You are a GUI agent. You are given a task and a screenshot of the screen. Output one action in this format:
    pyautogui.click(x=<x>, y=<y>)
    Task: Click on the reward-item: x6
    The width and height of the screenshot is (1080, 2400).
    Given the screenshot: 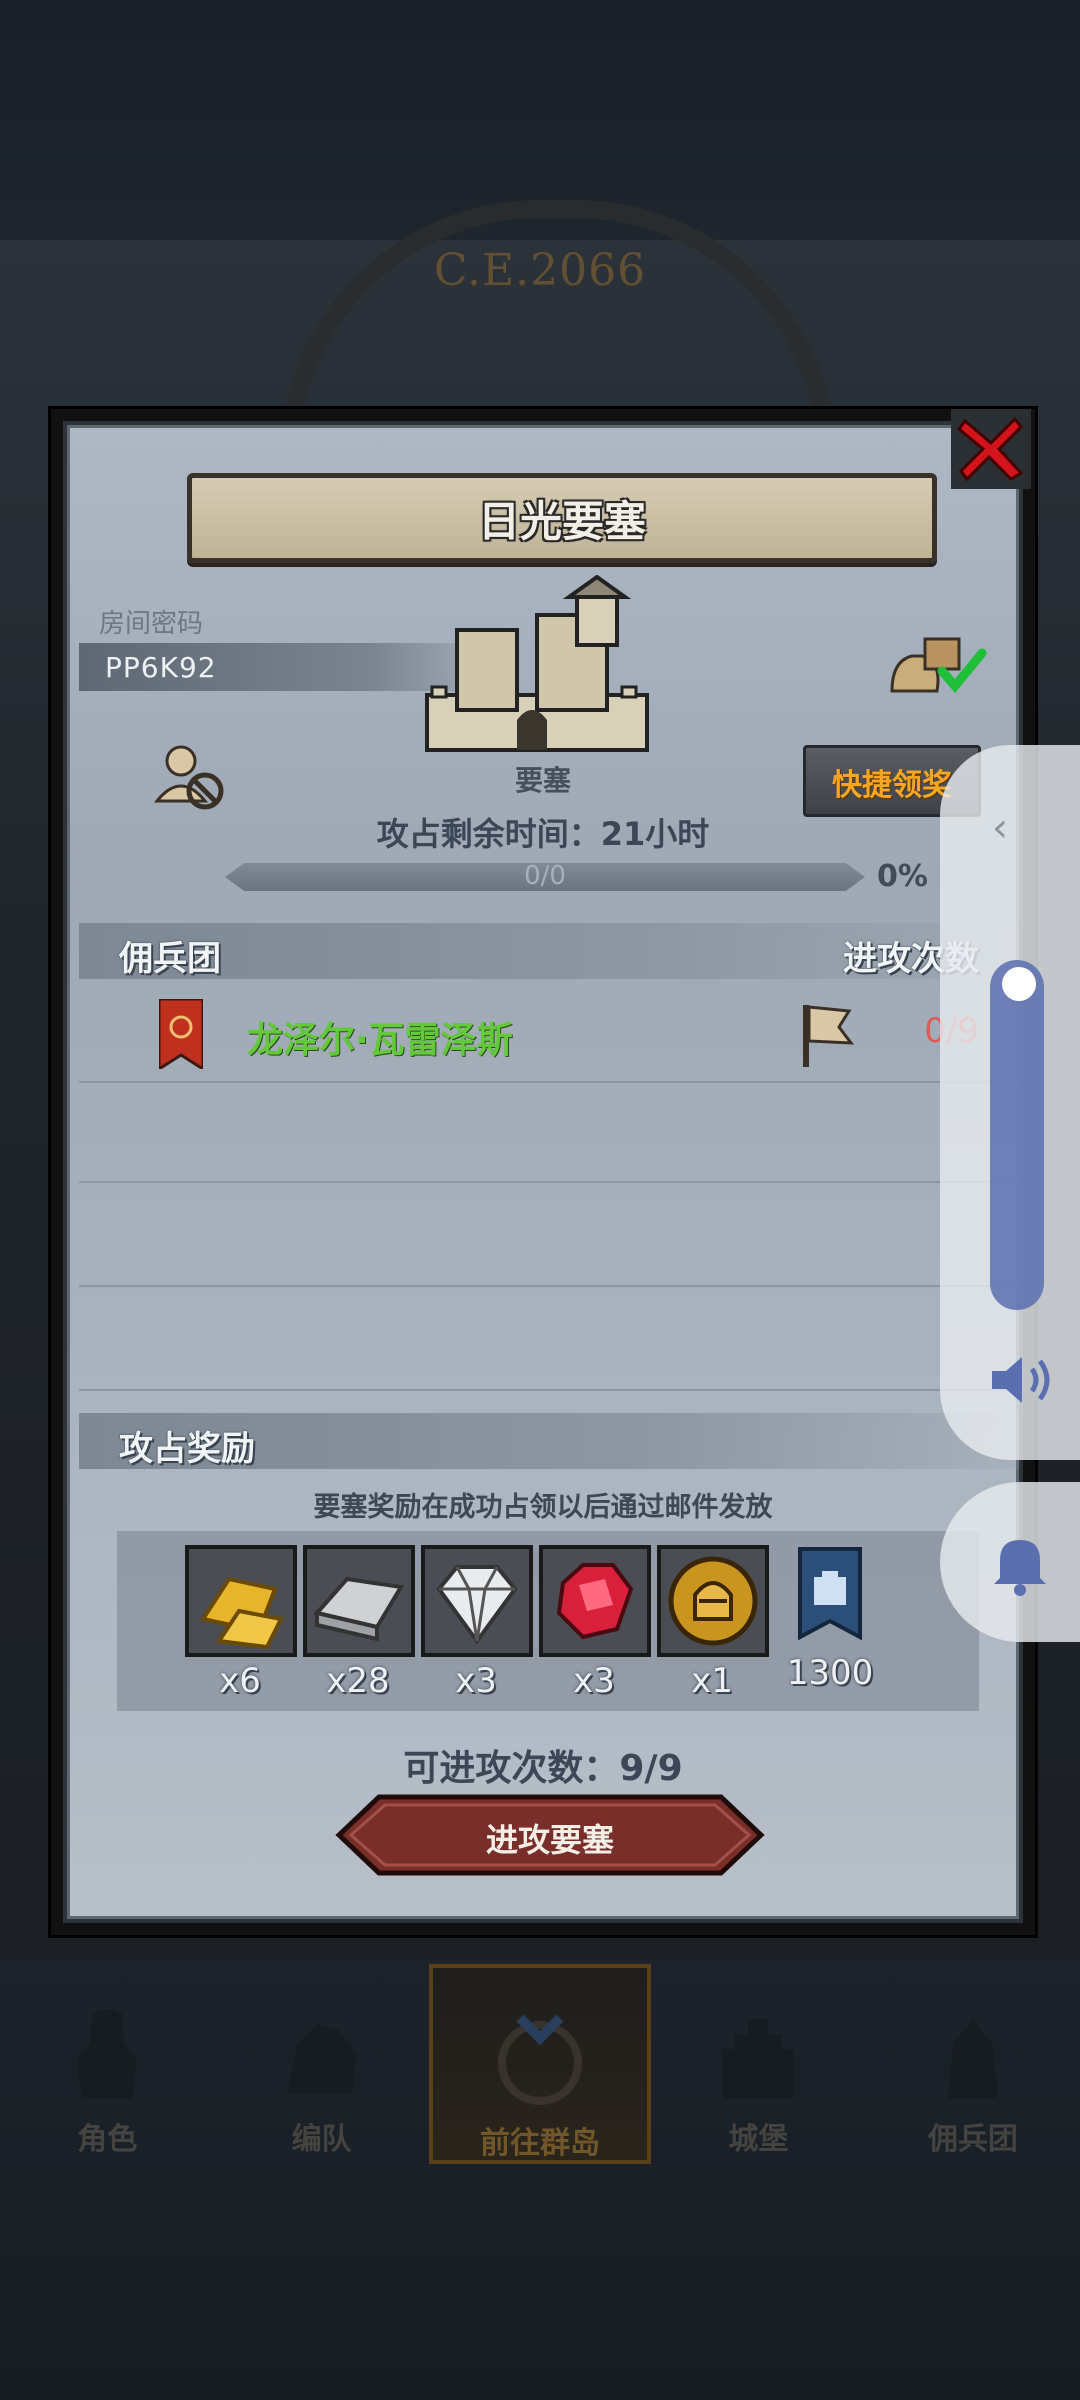 What is the action you would take?
    pyautogui.click(x=241, y=1623)
    